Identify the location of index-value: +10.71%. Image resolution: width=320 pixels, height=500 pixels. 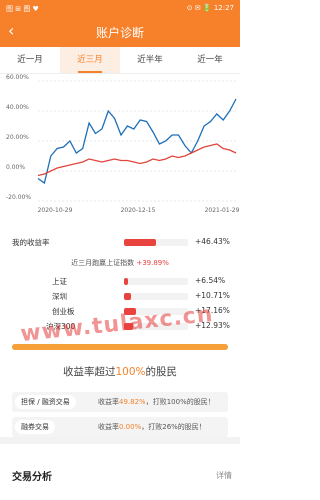
(212, 295).